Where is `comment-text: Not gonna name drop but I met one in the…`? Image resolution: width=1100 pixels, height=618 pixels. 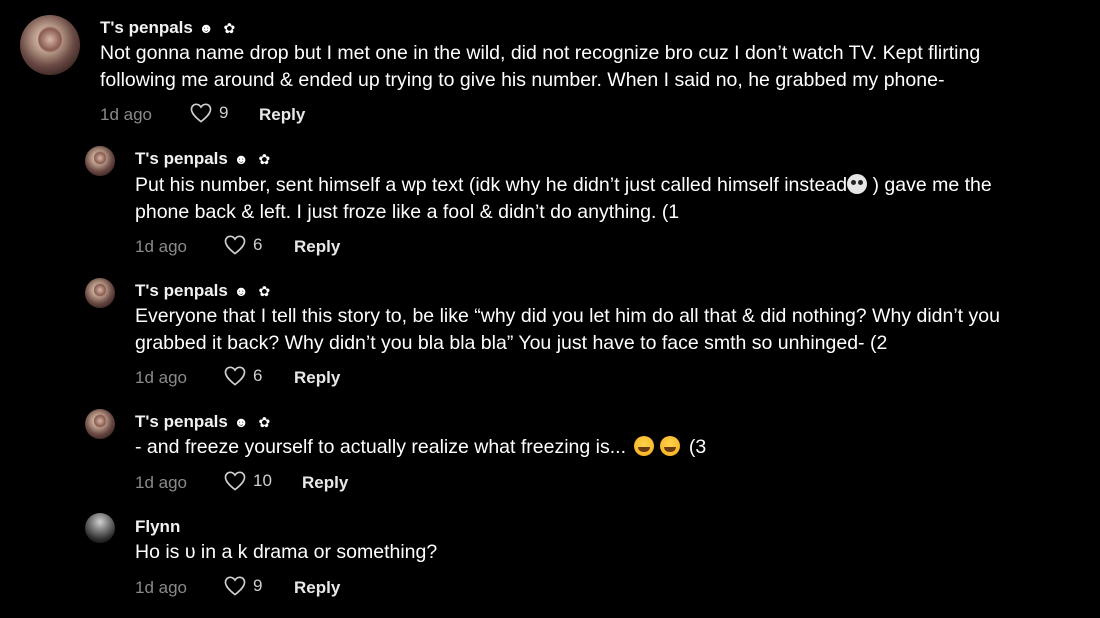 comment-text: Not gonna name drop but I met one in the… is located at coordinates (540, 66).